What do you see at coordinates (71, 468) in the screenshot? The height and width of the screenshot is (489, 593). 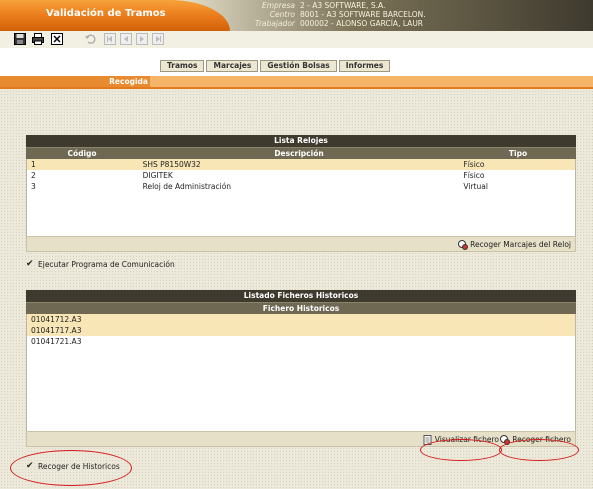 I see `annotation-oval-historicos` at bounding box center [71, 468].